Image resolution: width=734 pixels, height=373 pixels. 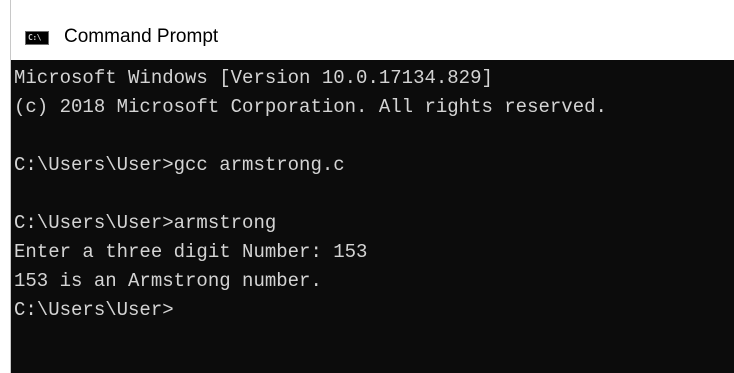 I want to click on console-prompt-line: C:\Users\User>, so click(x=374, y=310).